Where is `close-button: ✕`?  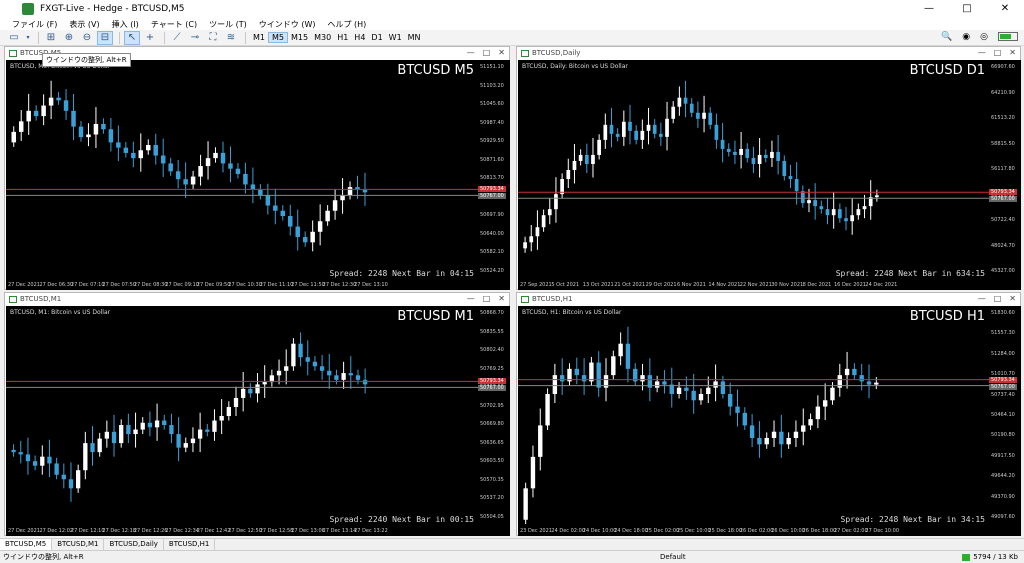
close-button: ✕ is located at coordinates (1005, 9).